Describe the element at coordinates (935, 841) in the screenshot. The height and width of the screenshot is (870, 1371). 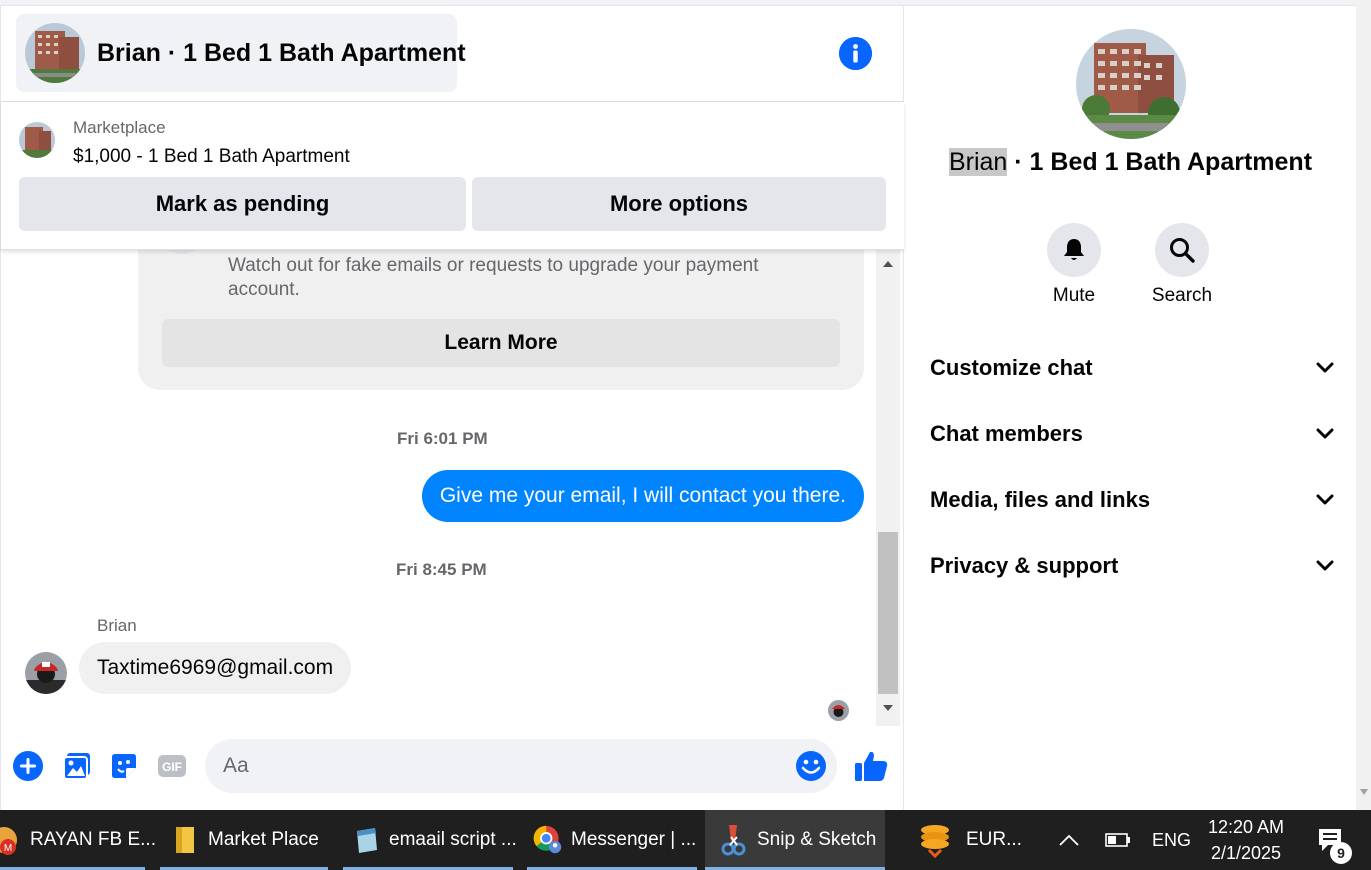
I see `coins-icon` at that location.